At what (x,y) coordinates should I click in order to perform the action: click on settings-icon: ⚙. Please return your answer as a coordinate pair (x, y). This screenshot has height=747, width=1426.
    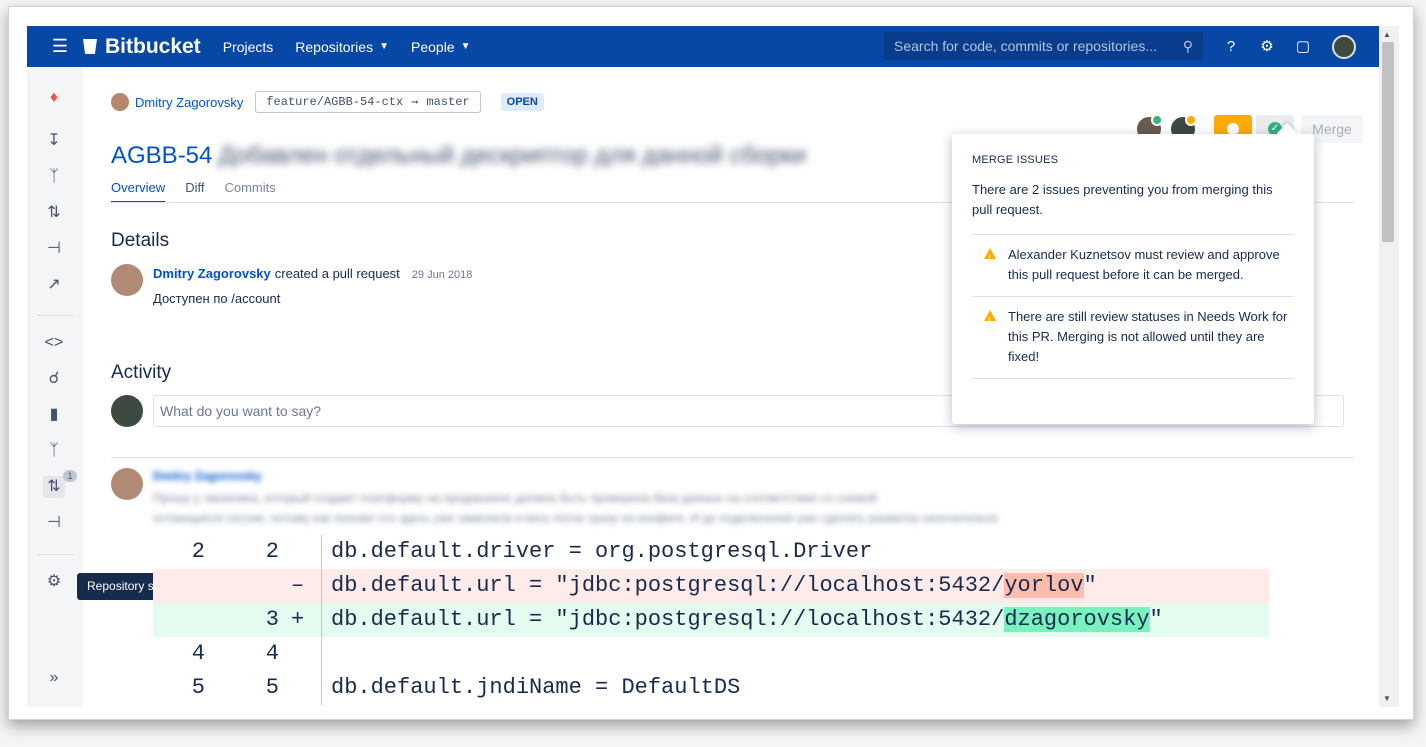
    Looking at the image, I should click on (54, 582).